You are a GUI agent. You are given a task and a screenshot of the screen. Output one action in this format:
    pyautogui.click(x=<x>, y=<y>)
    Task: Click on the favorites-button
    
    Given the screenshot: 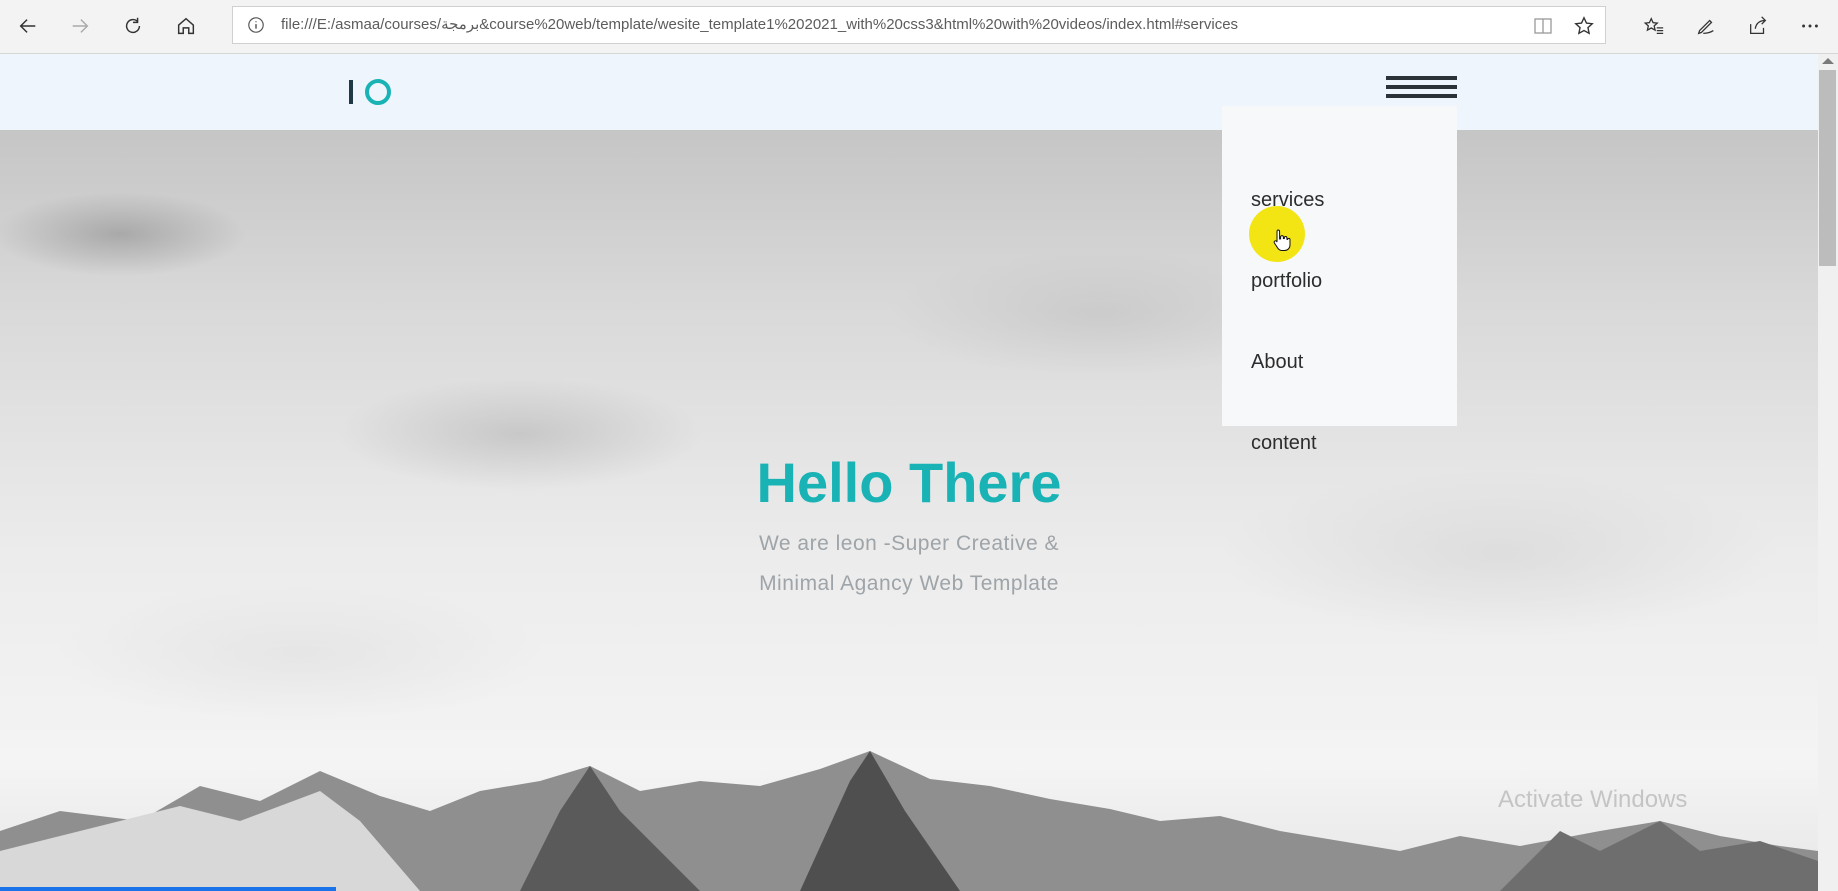 What is the action you would take?
    pyautogui.click(x=1654, y=26)
    